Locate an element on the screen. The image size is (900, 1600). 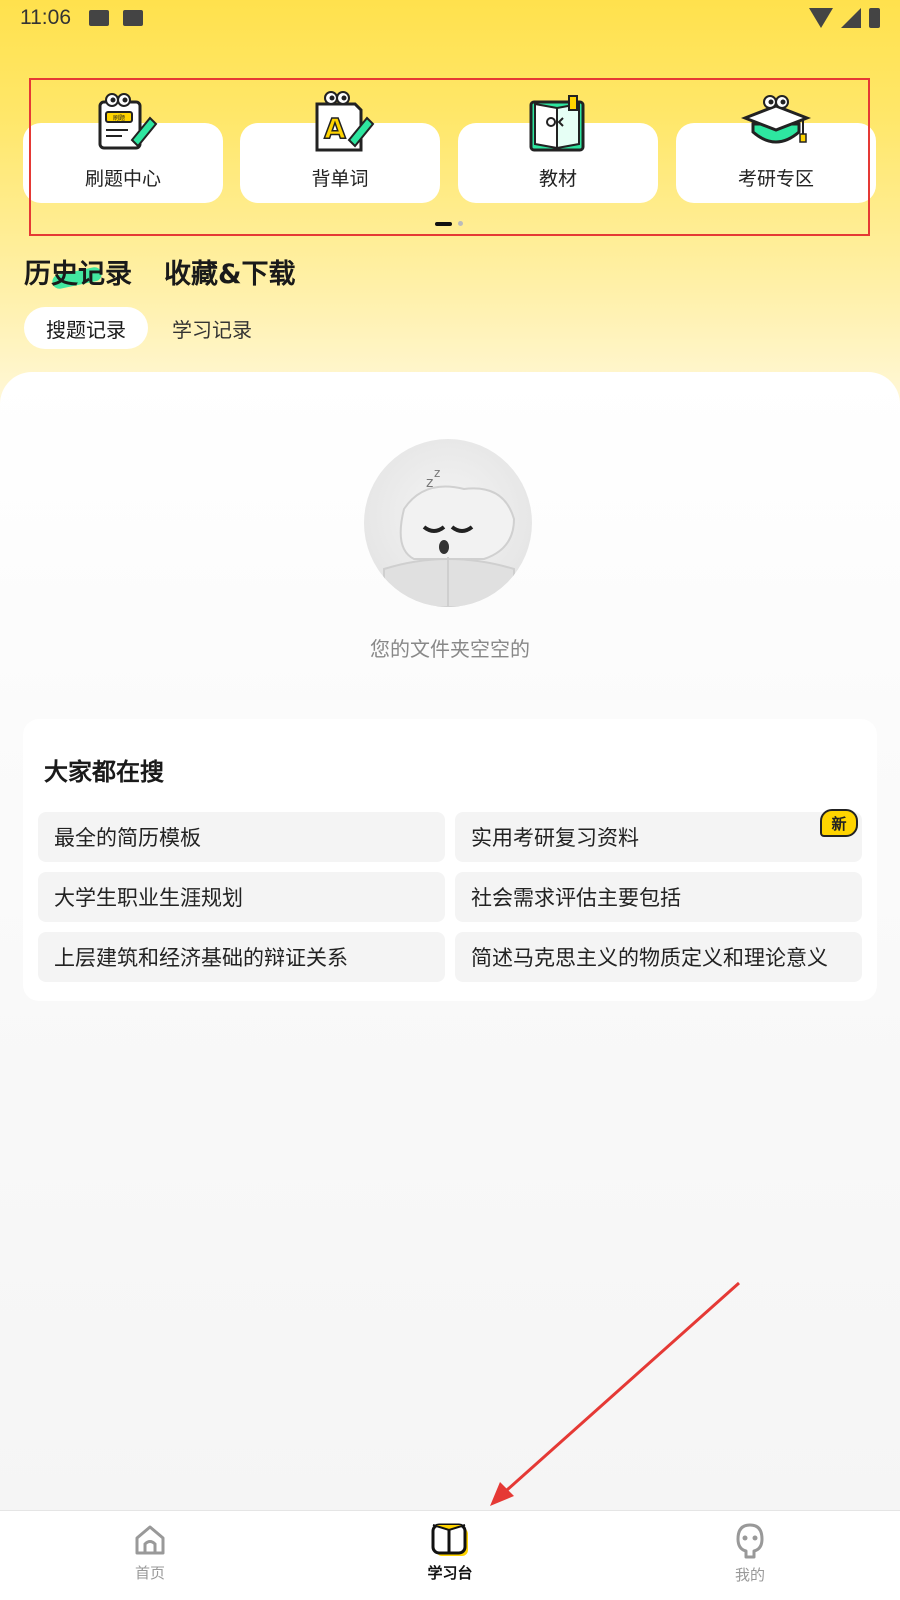
status-time: 11:06 is located at coordinates (45, 17).